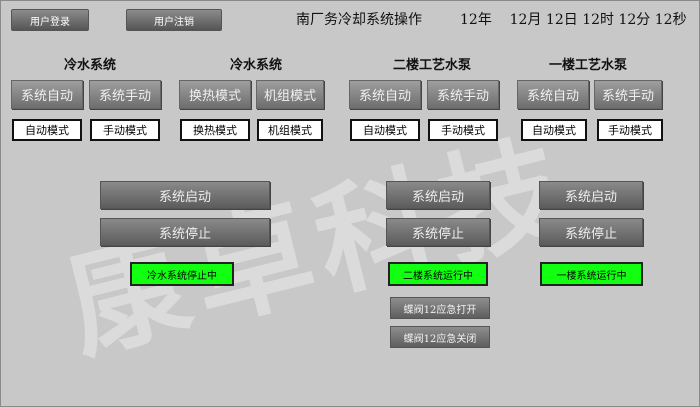 This screenshot has height=407, width=700. Describe the element at coordinates (591, 195) in the screenshot. I see `right-system-start-button: 系统启动` at that location.